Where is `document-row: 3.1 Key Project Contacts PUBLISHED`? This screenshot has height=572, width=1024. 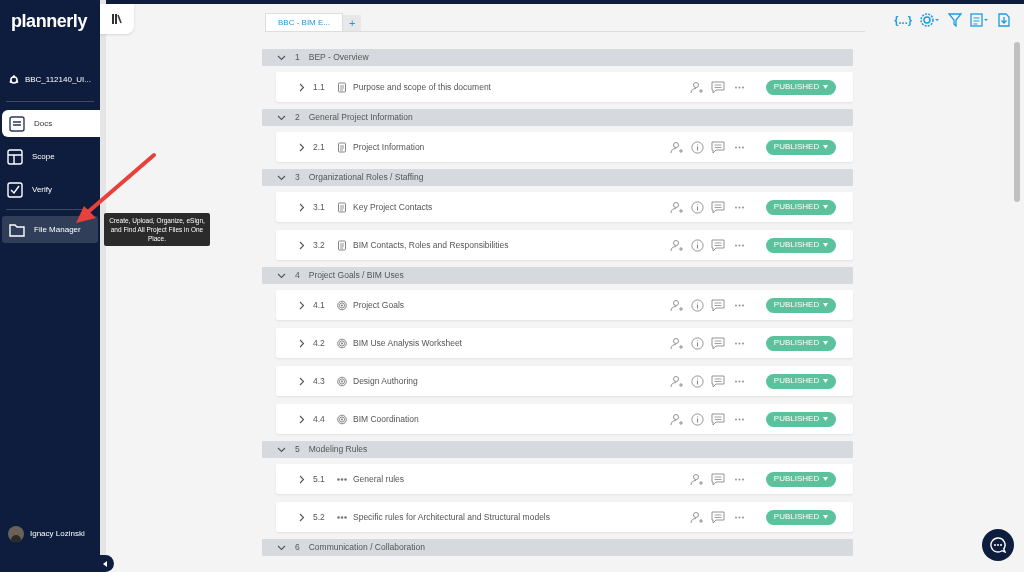 document-row: 3.1 Key Project Contacts PUBLISHED is located at coordinates (564, 207).